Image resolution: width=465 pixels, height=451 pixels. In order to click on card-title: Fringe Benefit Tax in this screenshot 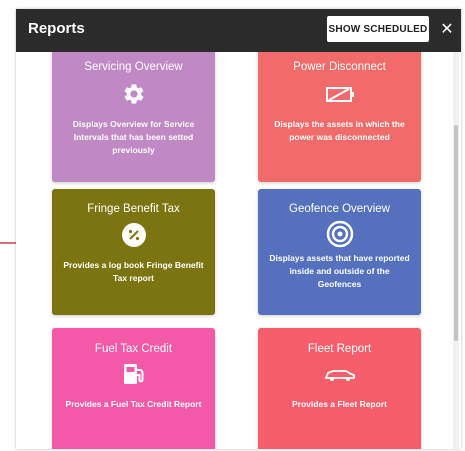, I will do `click(133, 209)`.